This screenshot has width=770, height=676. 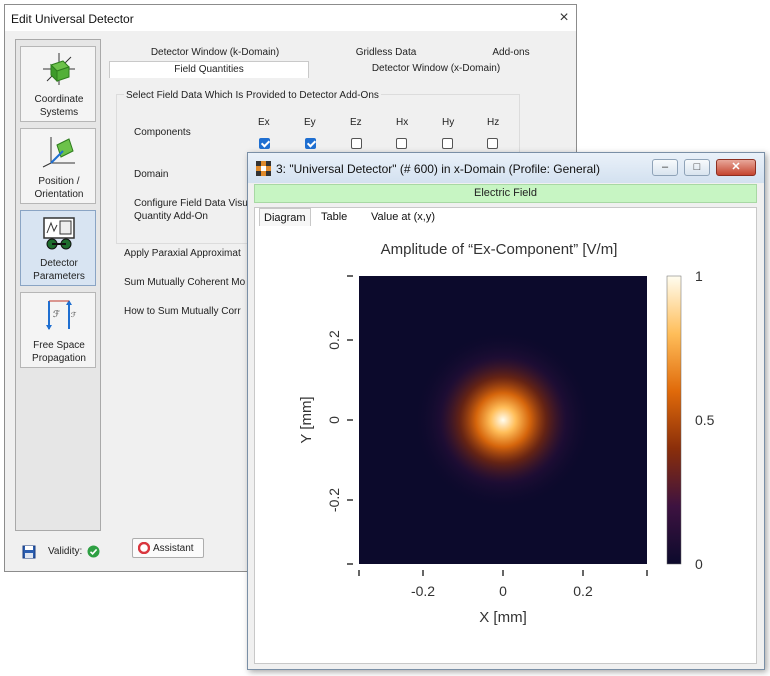 I want to click on x-tick-label: -0.2, so click(x=423, y=591).